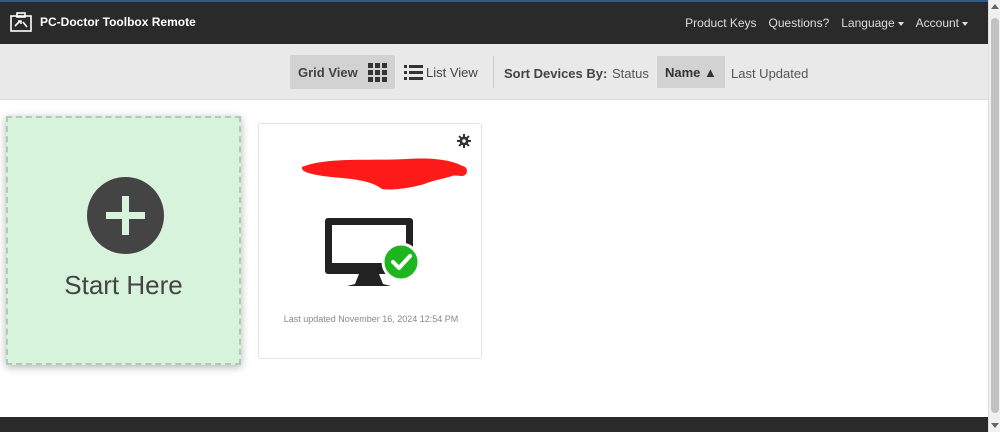  I want to click on start-here-label: Start Here, so click(123, 285).